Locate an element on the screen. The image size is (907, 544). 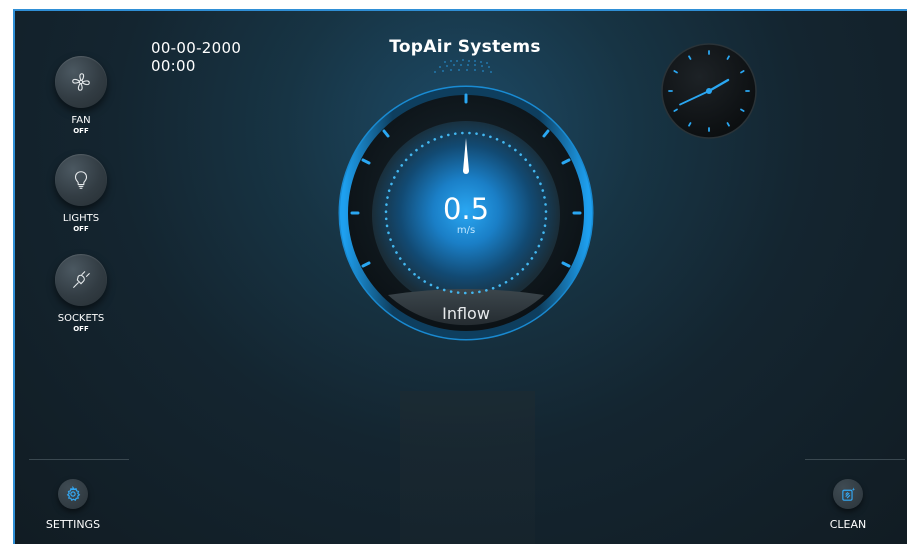
sockets-label: SOCKETS is located at coordinates (81, 318).